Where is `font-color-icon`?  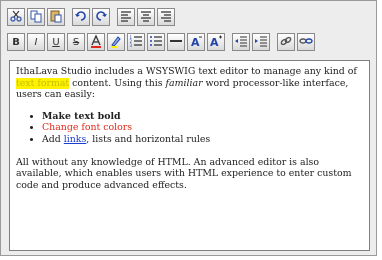 font-color-icon is located at coordinates (96, 42).